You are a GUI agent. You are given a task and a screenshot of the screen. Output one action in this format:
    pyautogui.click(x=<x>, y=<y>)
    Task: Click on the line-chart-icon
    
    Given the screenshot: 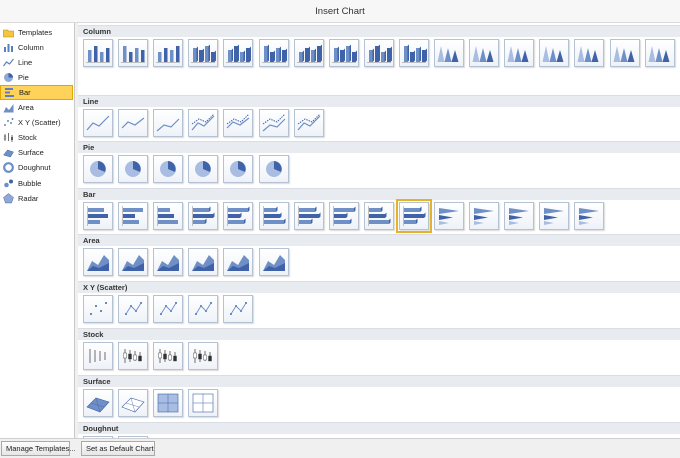 What is the action you would take?
    pyautogui.click(x=8, y=62)
    